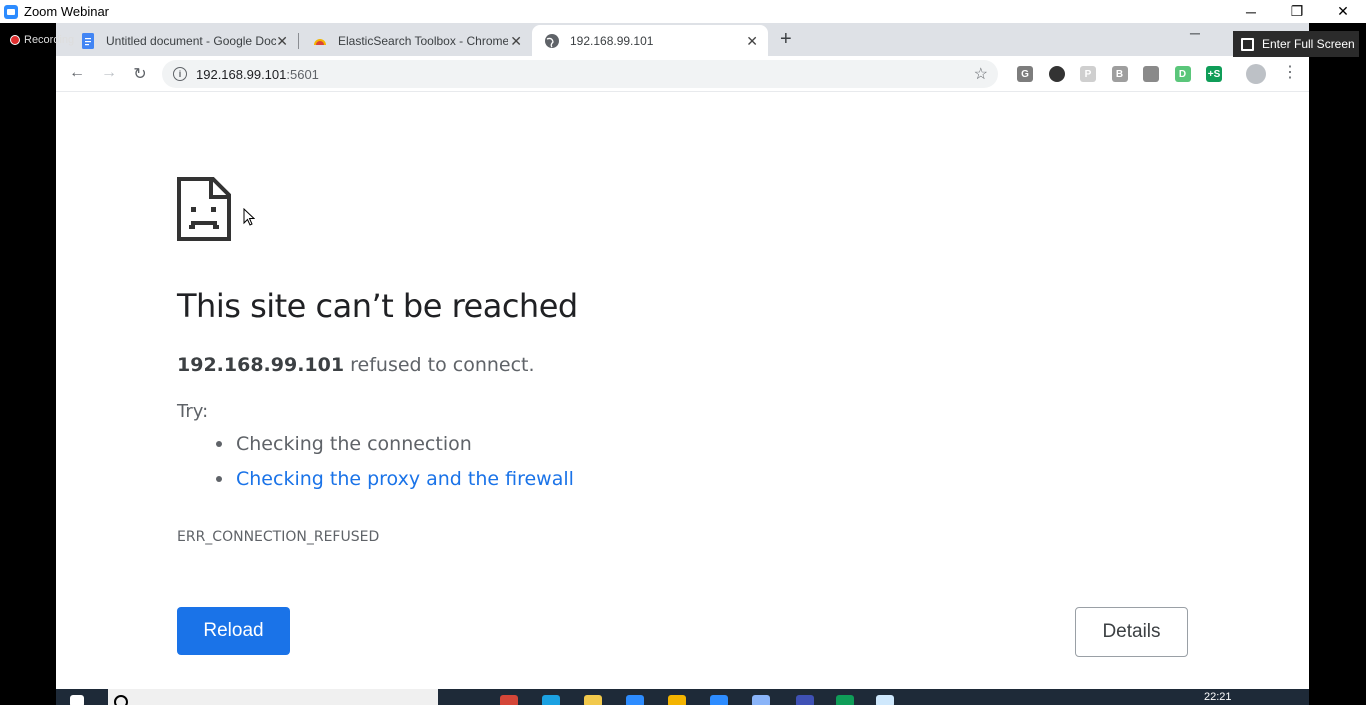 The height and width of the screenshot is (705, 1366). I want to click on file-explorer-icon, so click(593, 700).